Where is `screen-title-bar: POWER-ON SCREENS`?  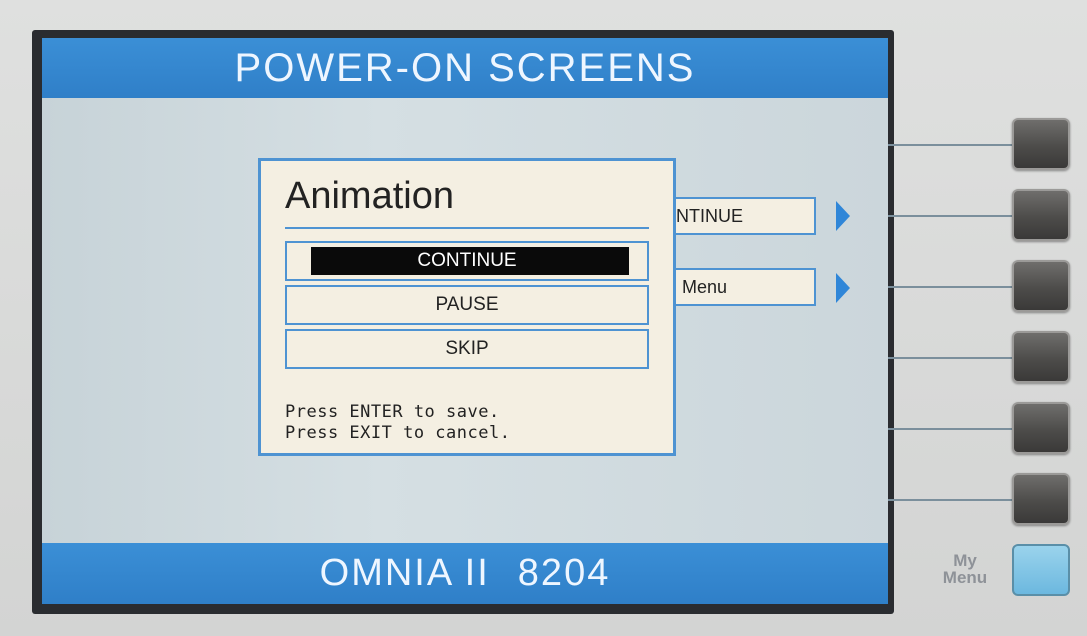 screen-title-bar: POWER-ON SCREENS is located at coordinates (465, 68).